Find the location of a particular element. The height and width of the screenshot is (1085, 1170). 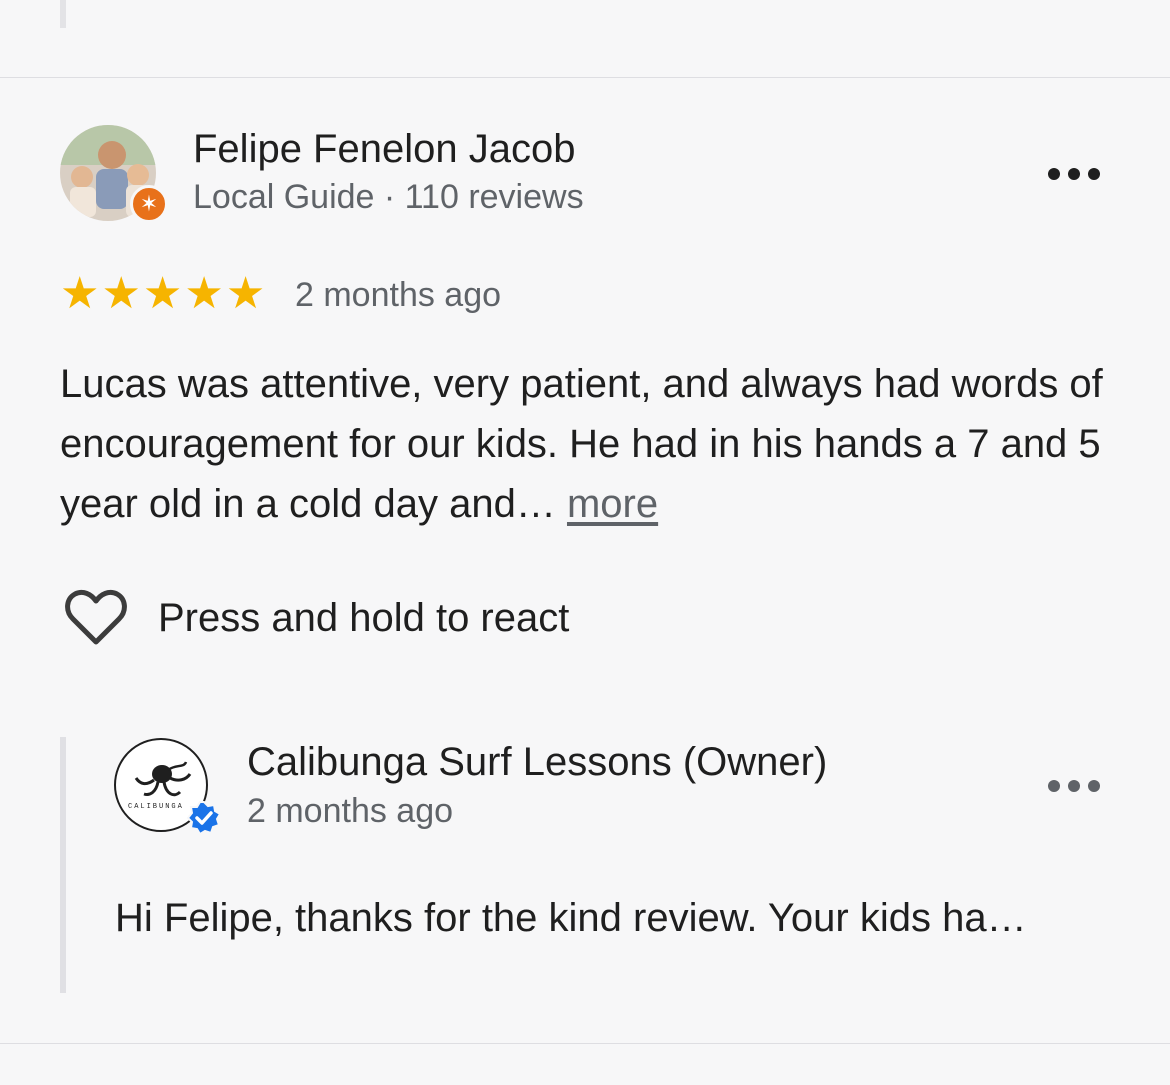

reviewer-meta: Local Guide · 110 reviews is located at coordinates (388, 197).